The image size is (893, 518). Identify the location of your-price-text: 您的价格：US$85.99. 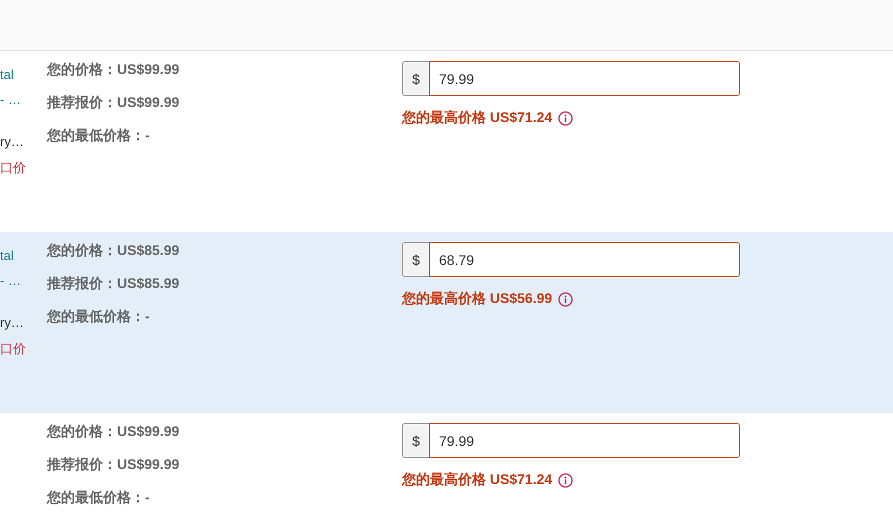
(113, 250).